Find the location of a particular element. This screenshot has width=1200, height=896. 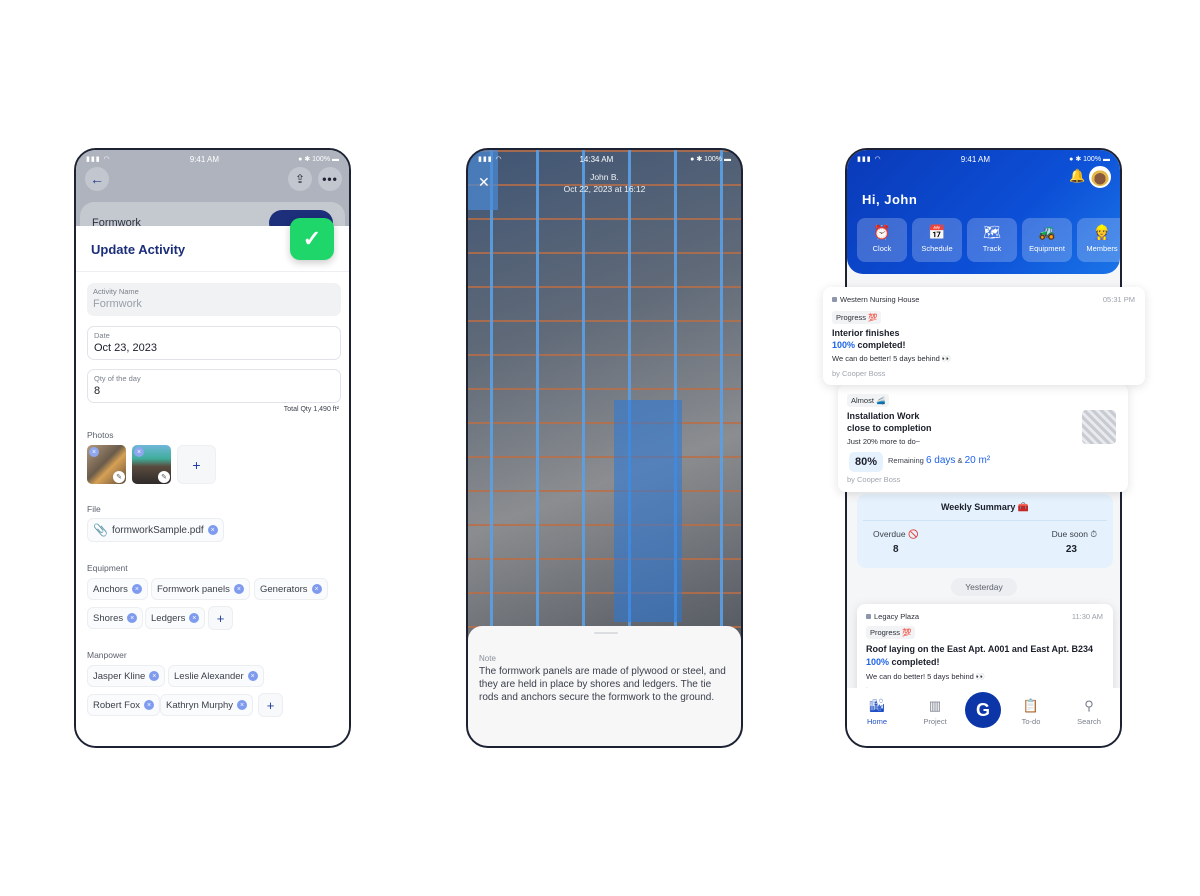

drag-handle is located at coordinates (606, 633).